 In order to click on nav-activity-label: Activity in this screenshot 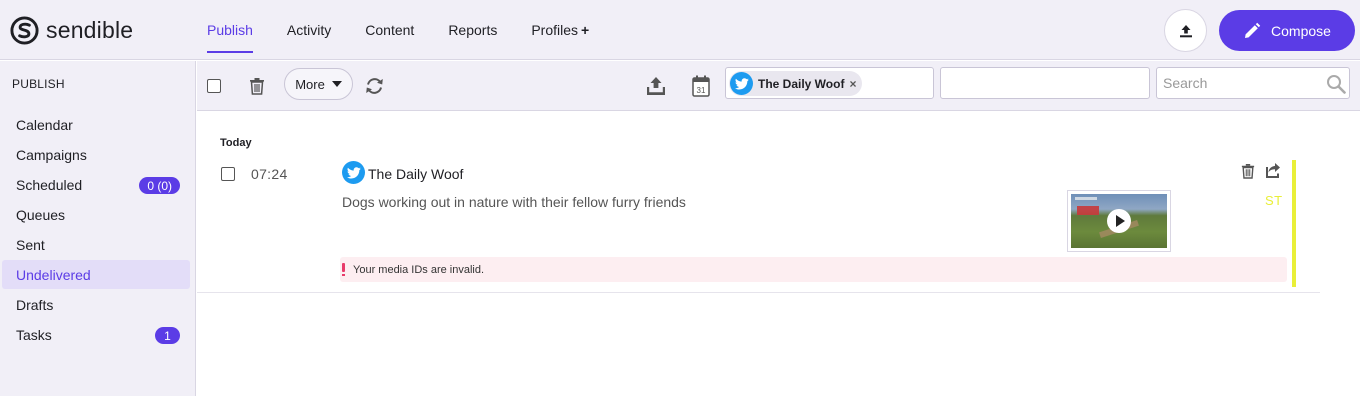, I will do `click(309, 30)`.